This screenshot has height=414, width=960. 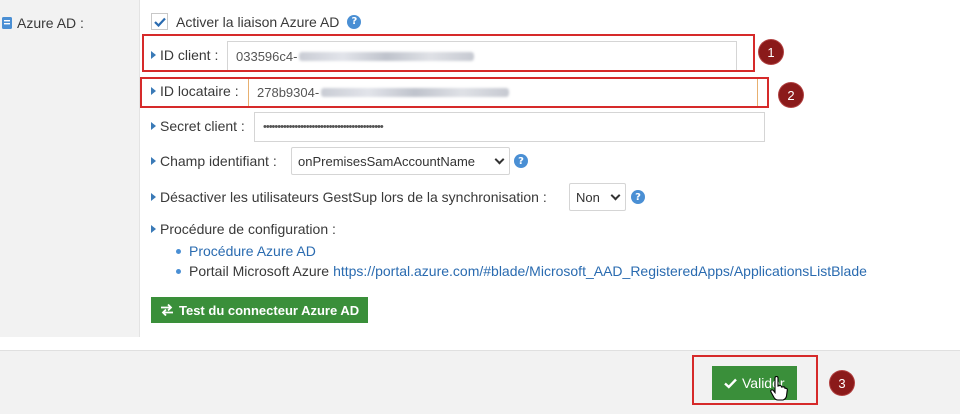 What do you see at coordinates (259, 271) in the screenshot?
I see `portal-label: Portail Microsoft Azure` at bounding box center [259, 271].